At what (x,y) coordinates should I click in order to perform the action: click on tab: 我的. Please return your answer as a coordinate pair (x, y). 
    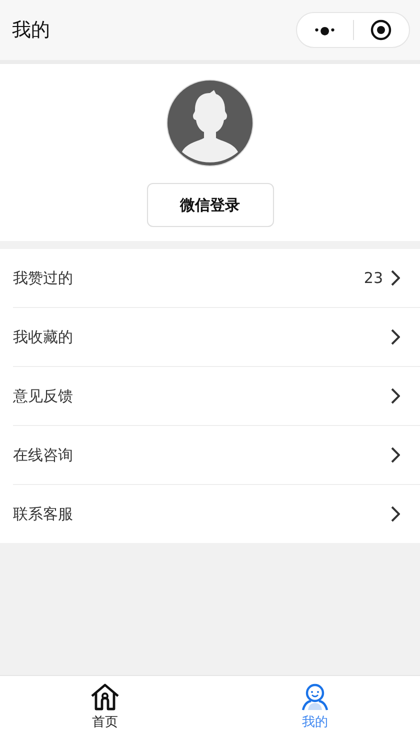
    Looking at the image, I should click on (315, 707).